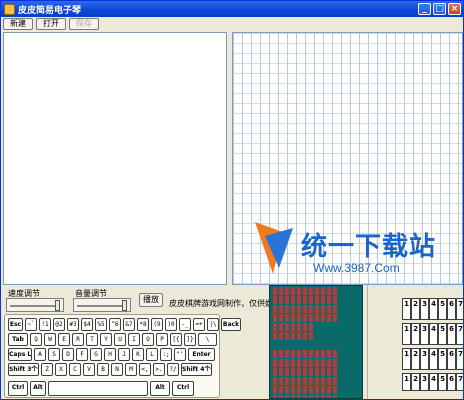 The height and width of the screenshot is (400, 464). What do you see at coordinates (433, 382) in the screenshot?
I see `note-button-3-4: 4` at bounding box center [433, 382].